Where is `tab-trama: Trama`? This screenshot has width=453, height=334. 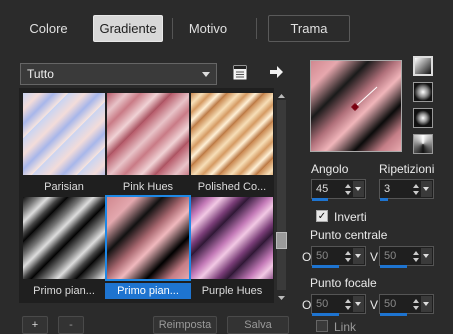 tab-trama: Trama is located at coordinates (309, 28).